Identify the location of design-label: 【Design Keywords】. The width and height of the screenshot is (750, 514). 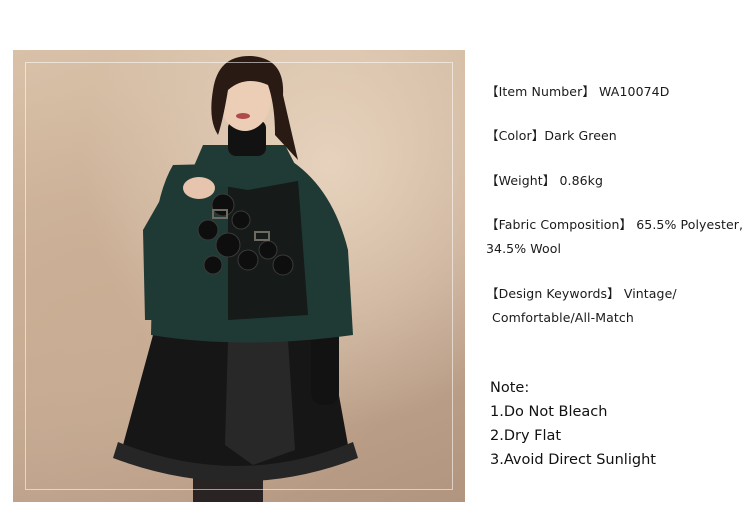
(553, 293).